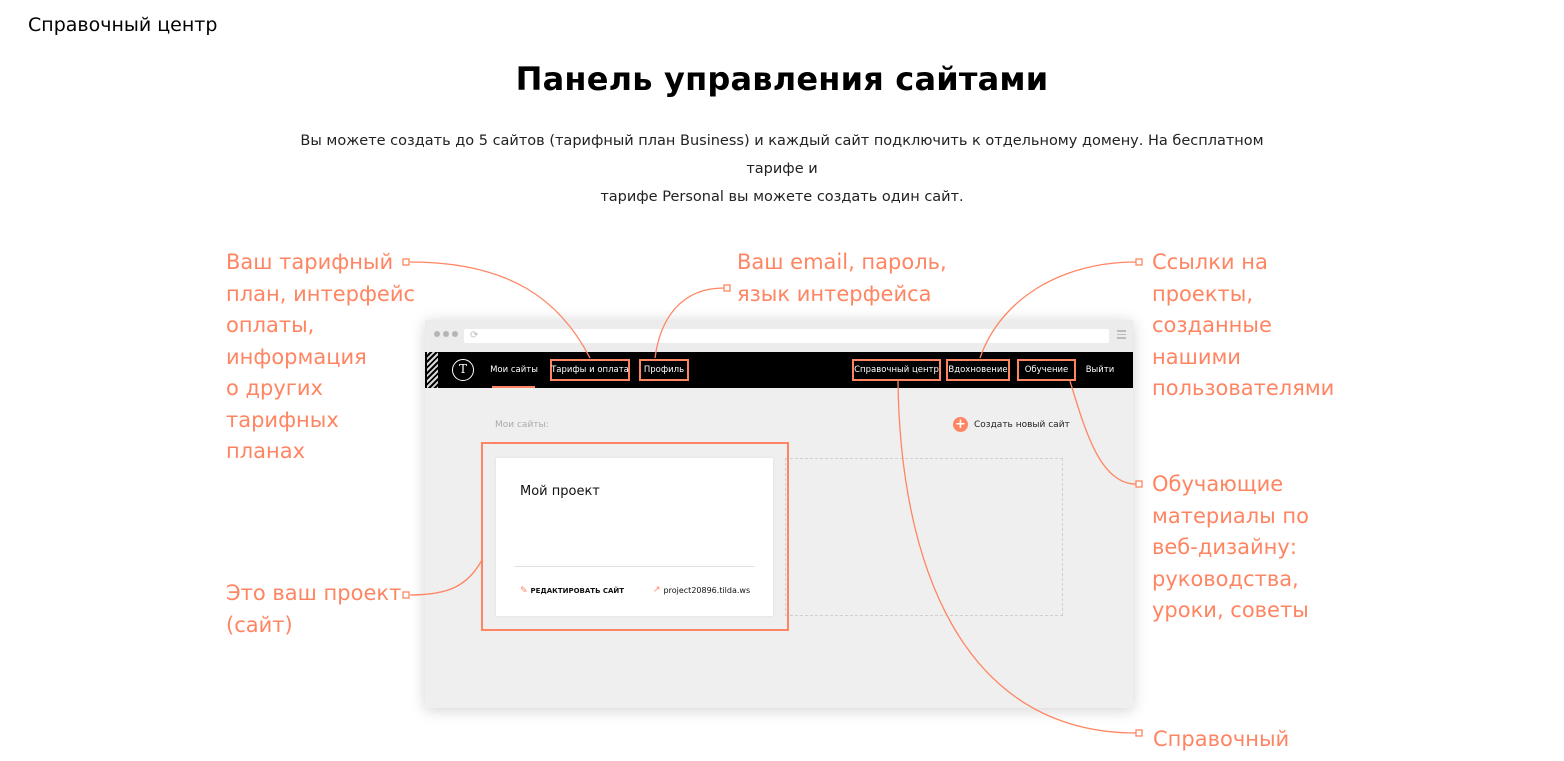  What do you see at coordinates (474, 335) in the screenshot?
I see `reload-icon: ⟳` at bounding box center [474, 335].